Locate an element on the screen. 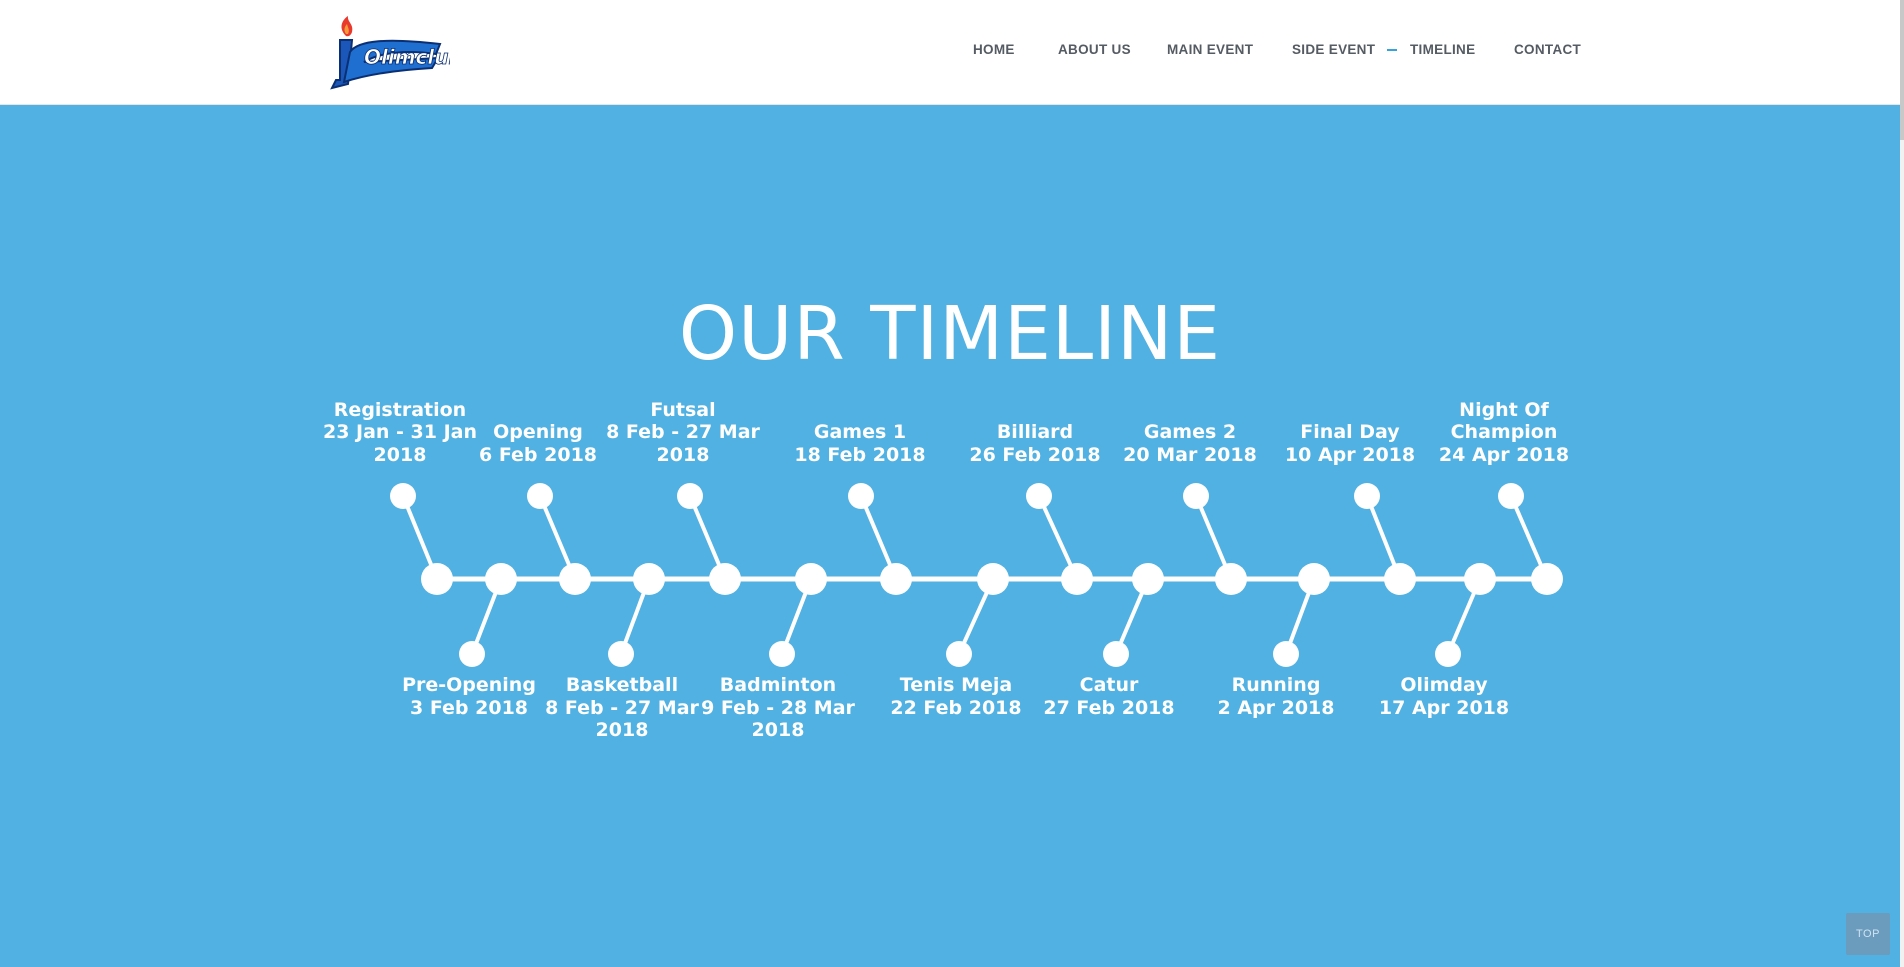 The image size is (1904, 967). timeline-event-above: Final Day 10 Apr 2018 is located at coordinates (1350, 443).